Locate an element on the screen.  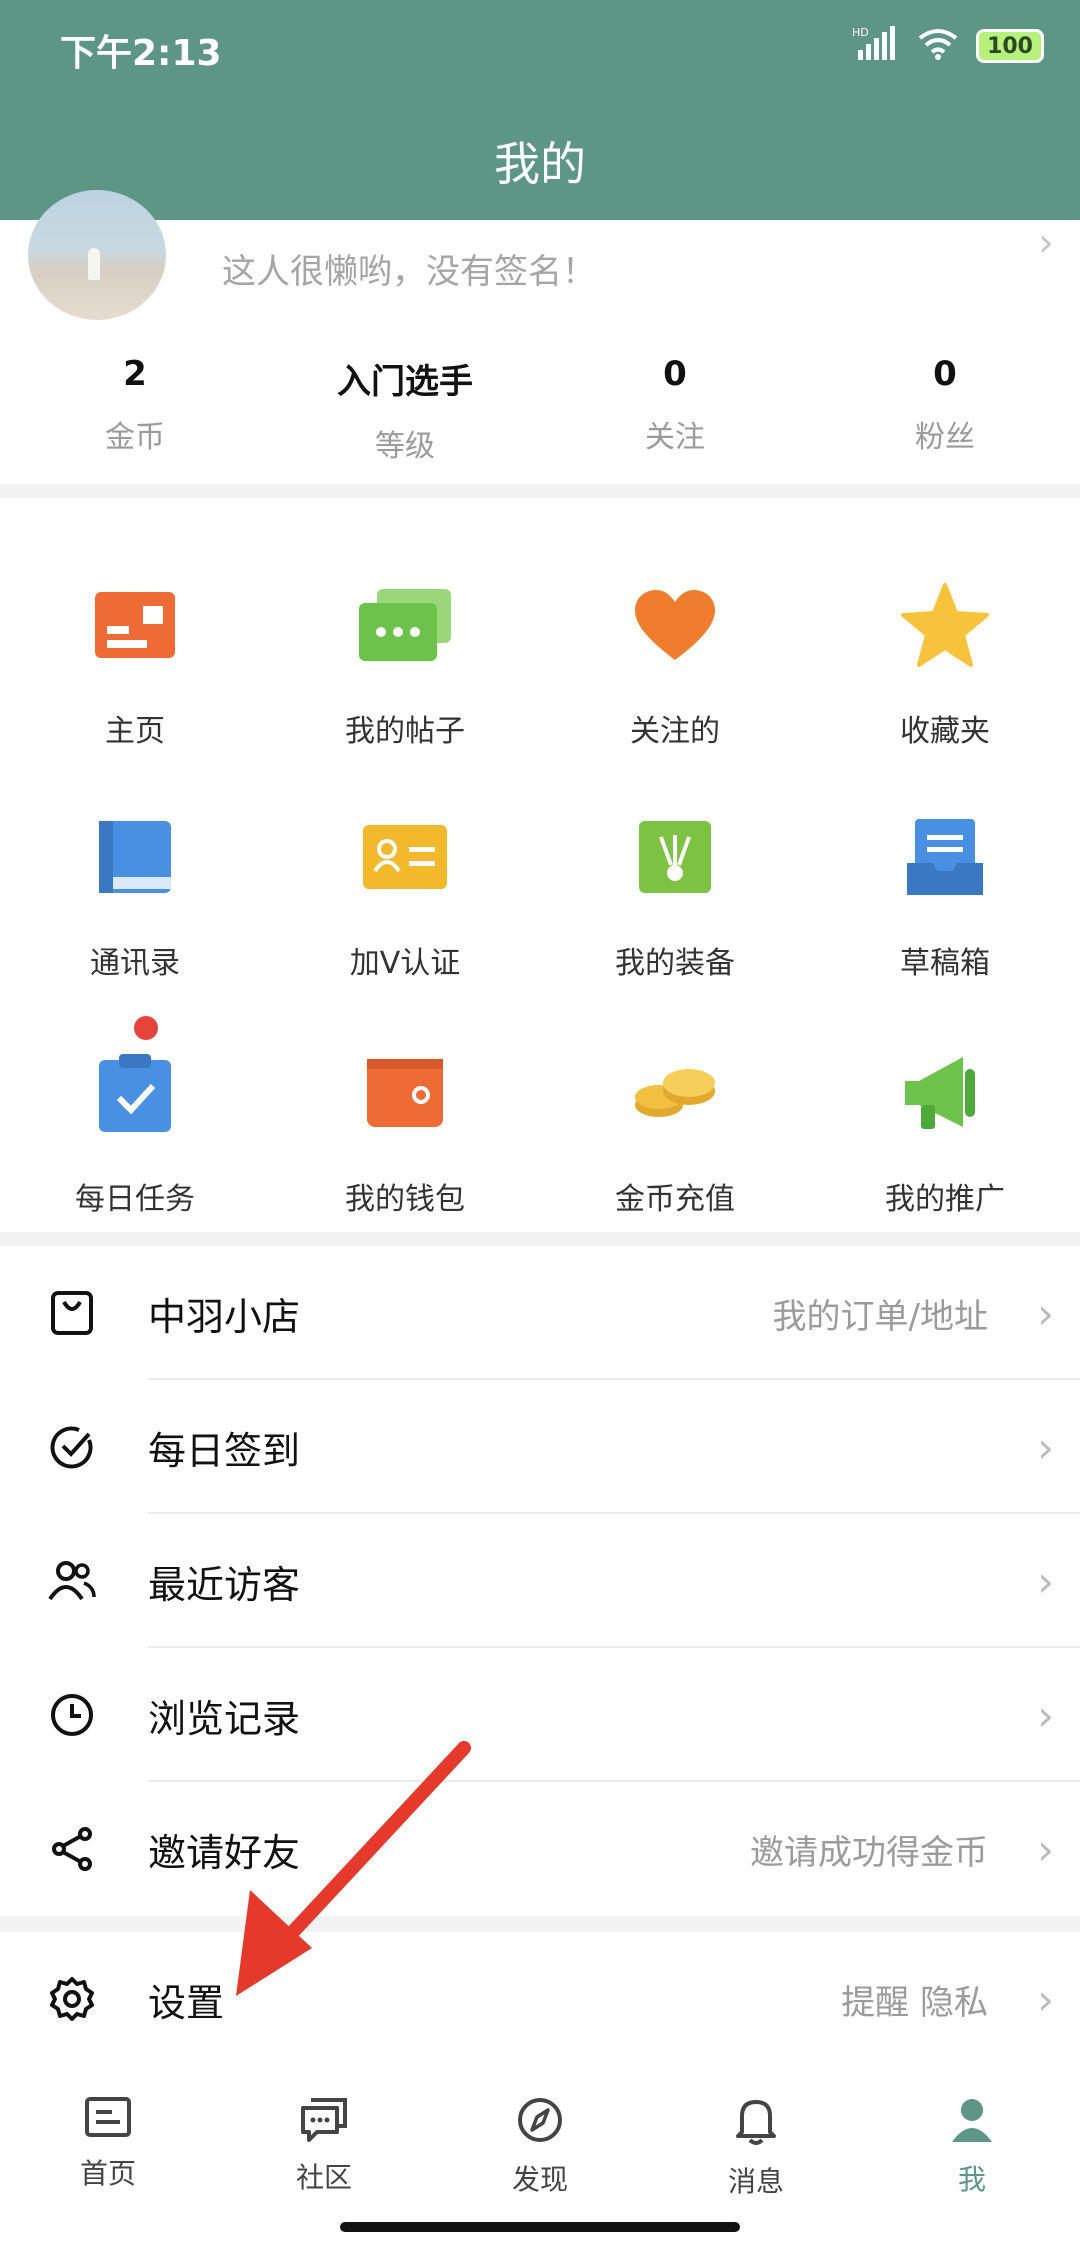
list-item-shop: 中羽小店 我的订单/地址 › is located at coordinates (540, 1313).